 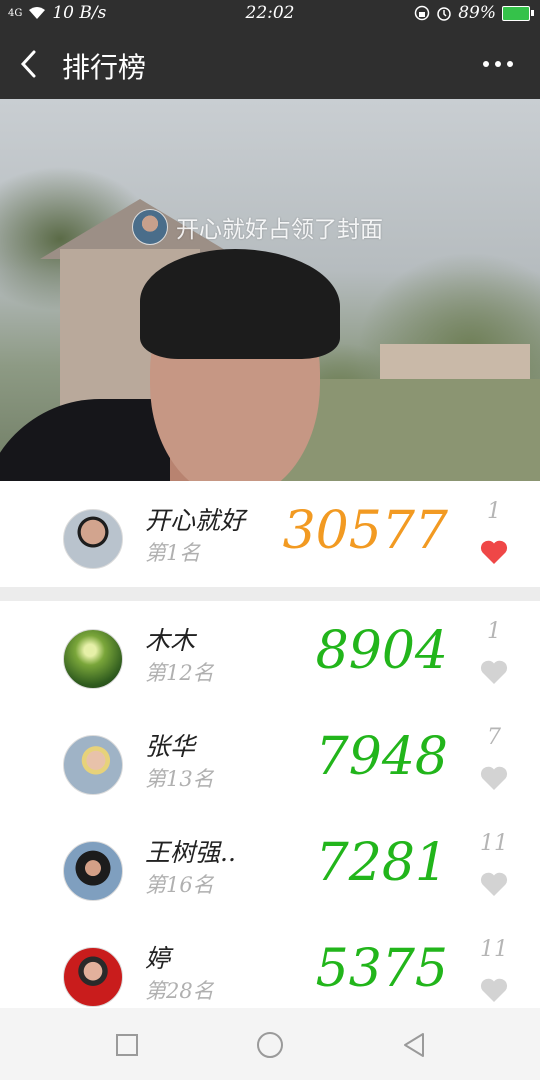 I want to click on battery-icon, so click(x=518, y=13).